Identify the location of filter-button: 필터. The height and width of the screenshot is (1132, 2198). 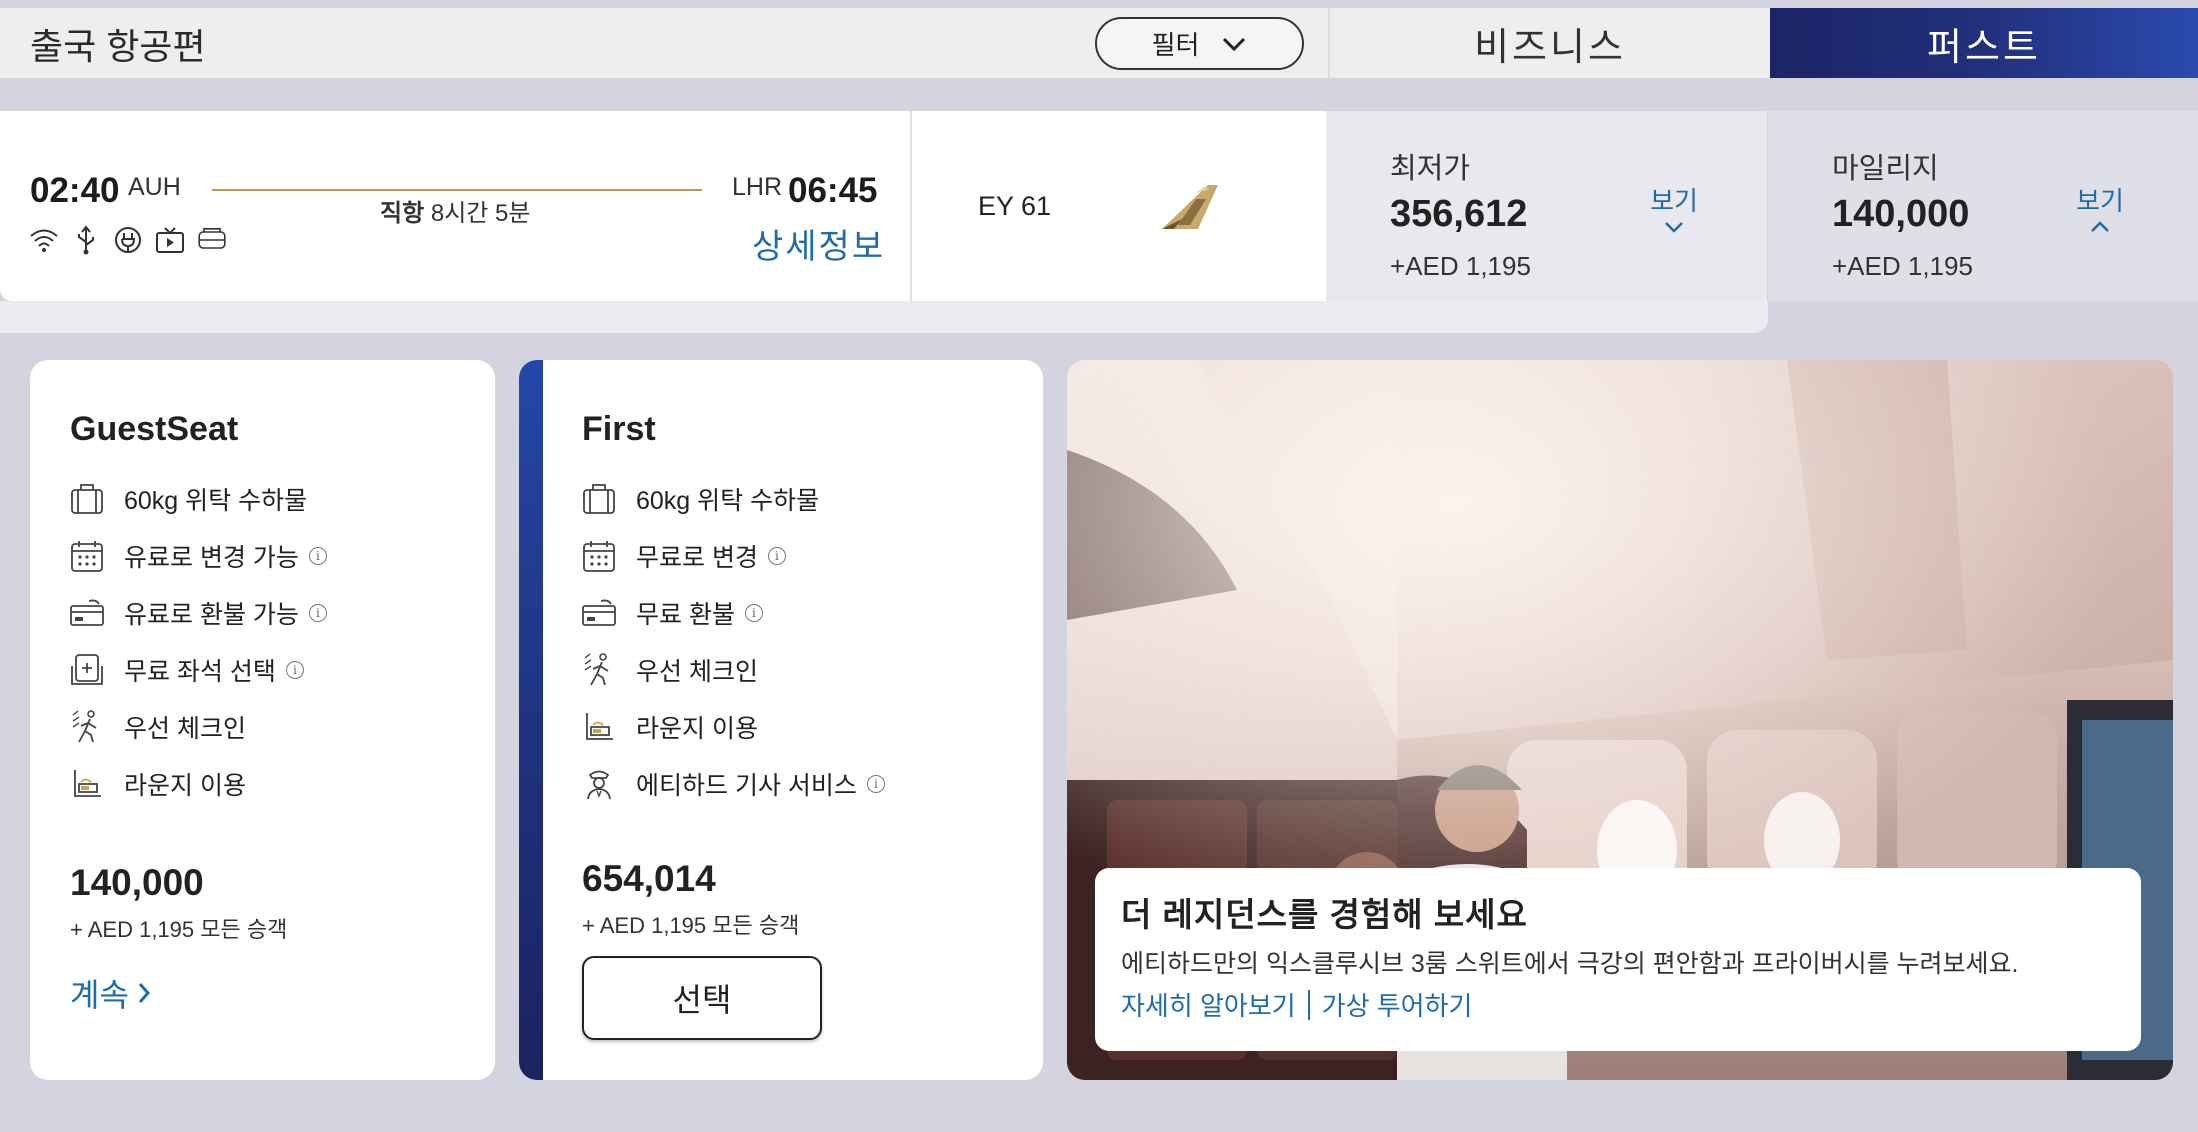
(1199, 43).